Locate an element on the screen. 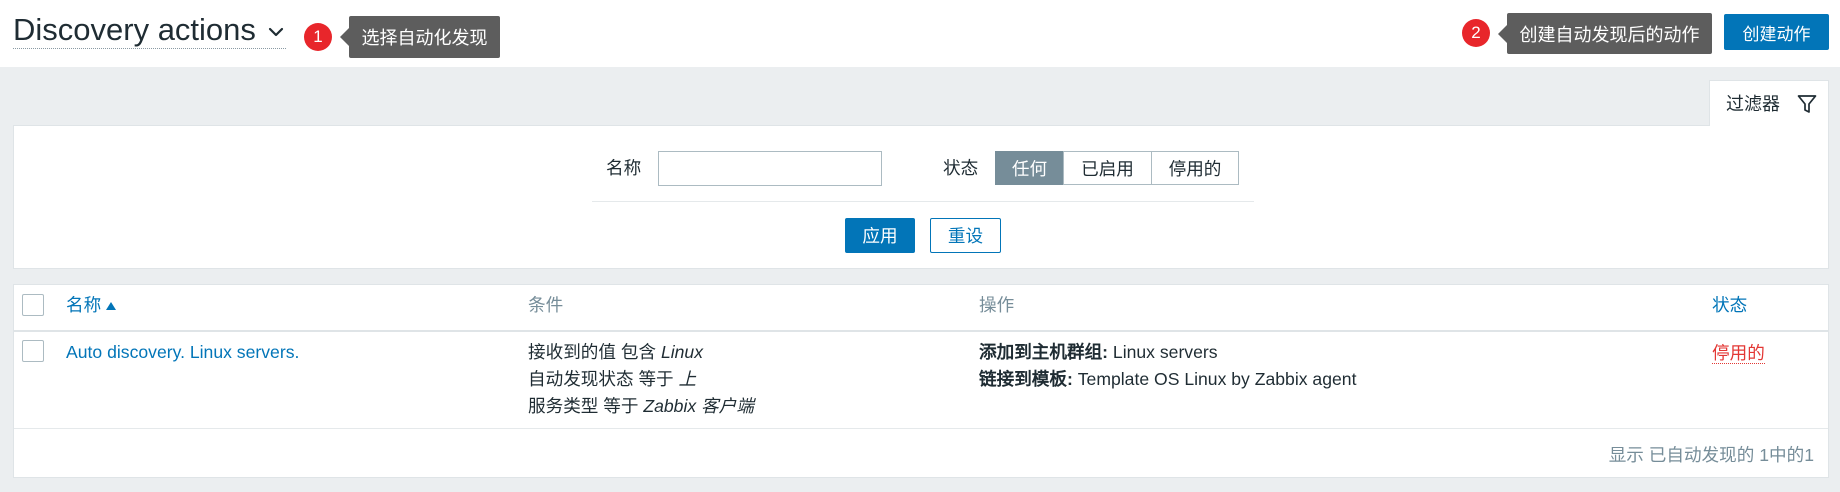 This screenshot has height=492, width=1840. condition-value: 上 is located at coordinates (687, 379).